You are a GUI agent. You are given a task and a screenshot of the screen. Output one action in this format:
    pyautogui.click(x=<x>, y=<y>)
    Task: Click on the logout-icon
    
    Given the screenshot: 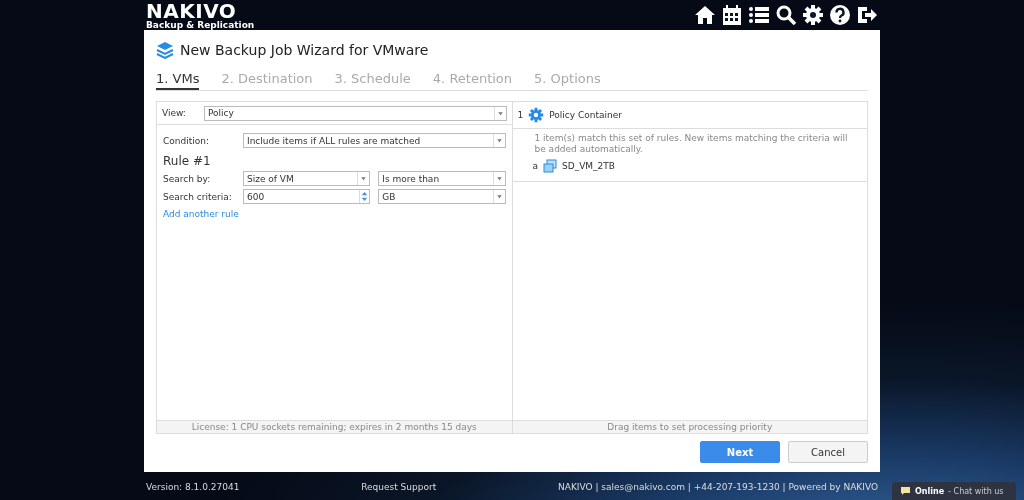 What is the action you would take?
    pyautogui.click(x=867, y=15)
    